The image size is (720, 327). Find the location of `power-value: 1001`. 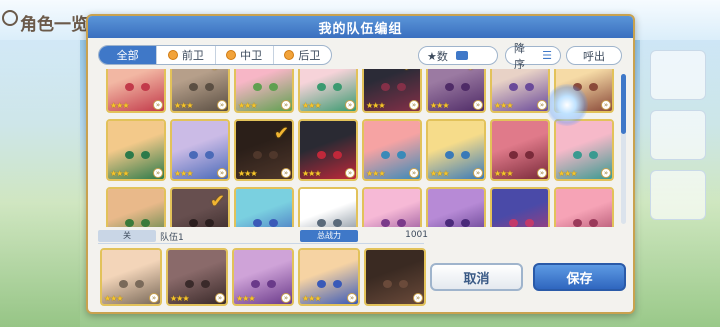

power-value: 1001 is located at coordinates (416, 235).